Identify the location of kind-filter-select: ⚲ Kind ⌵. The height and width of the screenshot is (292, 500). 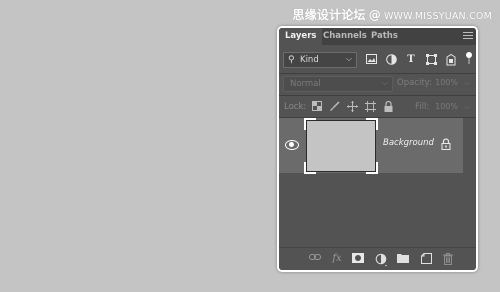
(320, 60).